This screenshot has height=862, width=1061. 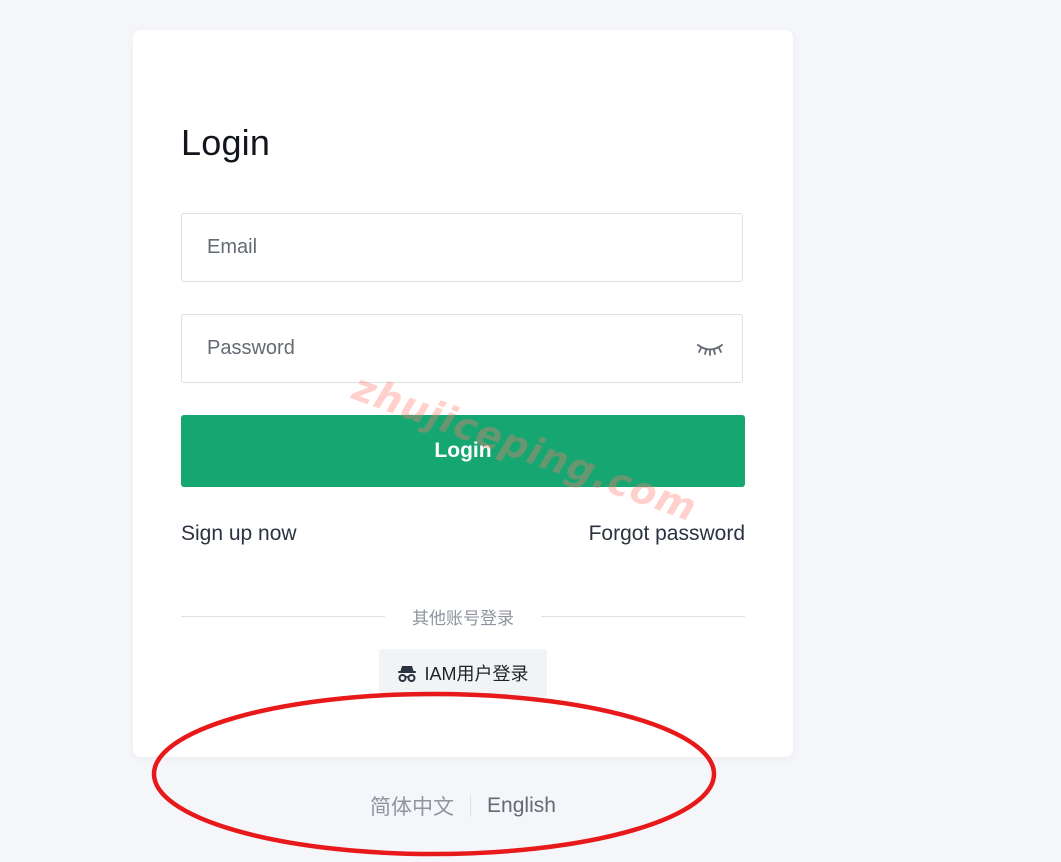 What do you see at coordinates (283, 616) in the screenshot?
I see `divider-left` at bounding box center [283, 616].